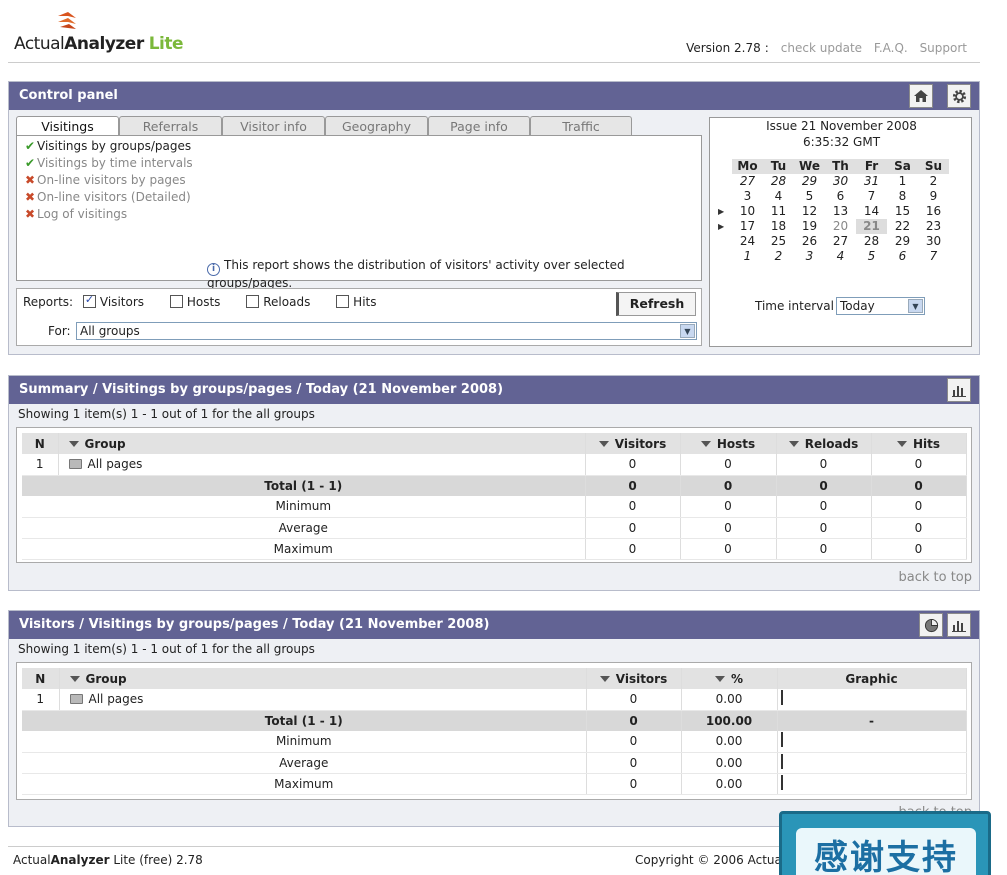 The height and width of the screenshot is (875, 1007). Describe the element at coordinates (494, 742) in the screenshot. I see `stat-row: Minimum 0 0.00` at that location.